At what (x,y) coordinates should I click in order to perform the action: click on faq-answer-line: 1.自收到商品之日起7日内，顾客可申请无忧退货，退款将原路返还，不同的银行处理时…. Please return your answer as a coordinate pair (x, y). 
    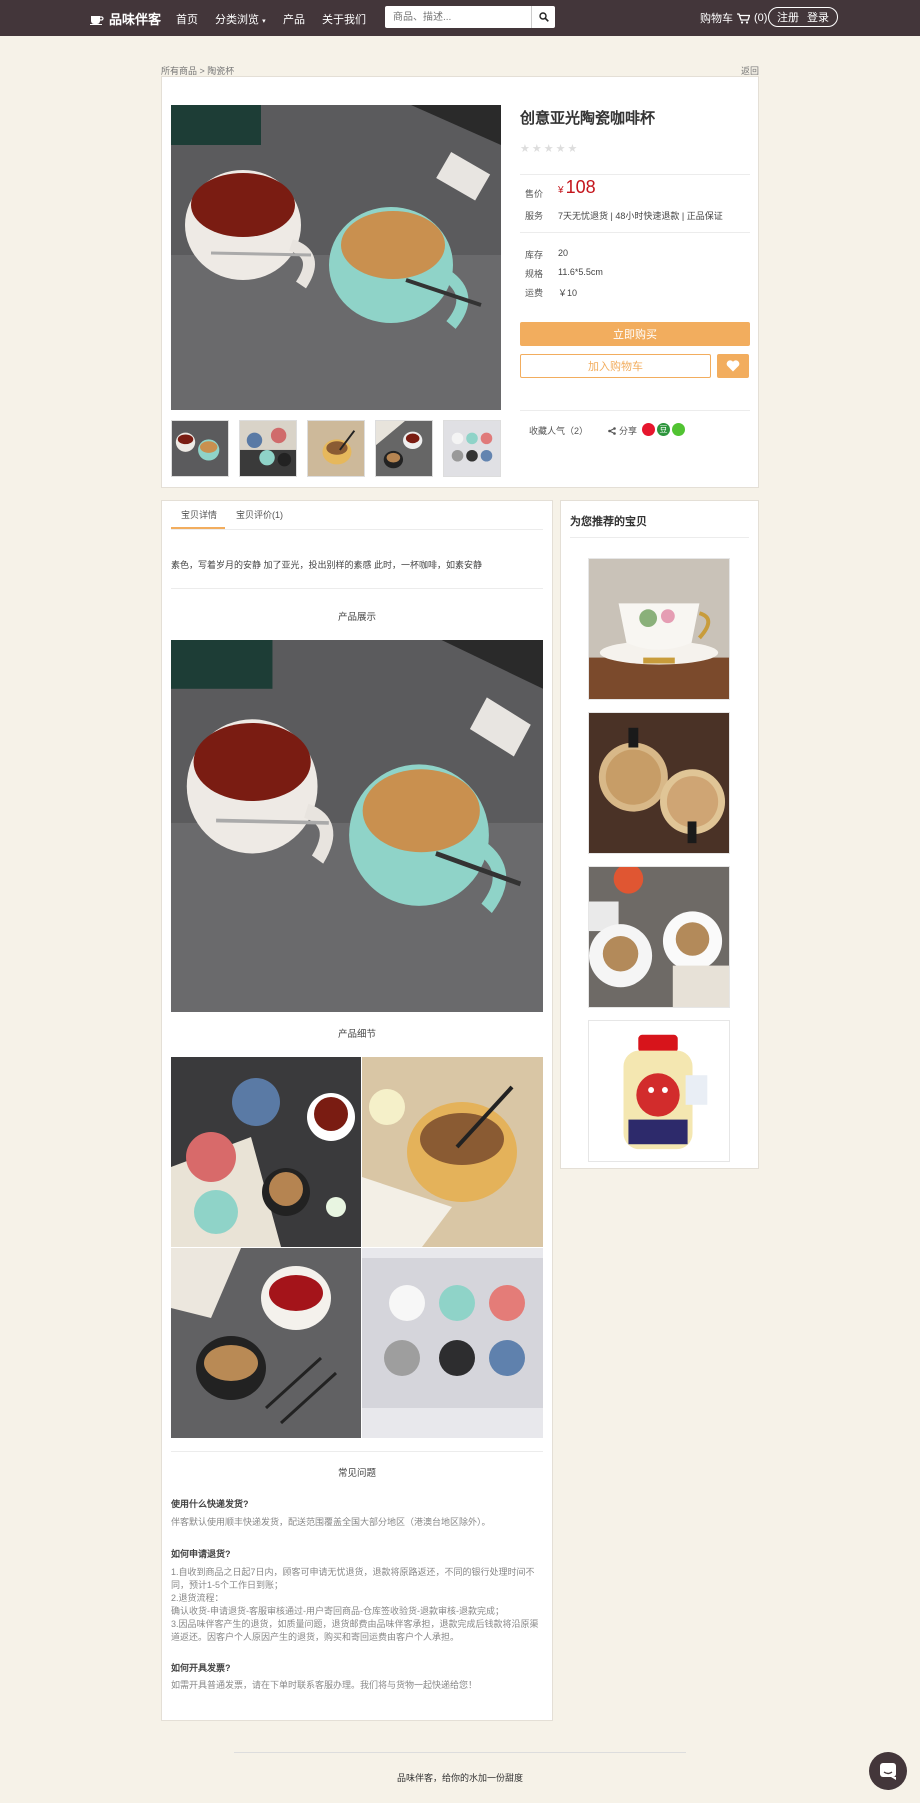
    Looking at the image, I should click on (353, 1578).